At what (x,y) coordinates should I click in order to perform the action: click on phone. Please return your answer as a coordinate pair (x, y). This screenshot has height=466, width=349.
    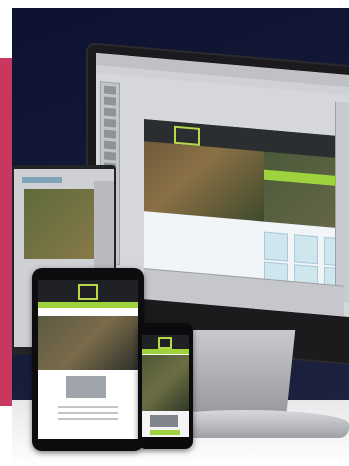
    Looking at the image, I should click on (165, 386).